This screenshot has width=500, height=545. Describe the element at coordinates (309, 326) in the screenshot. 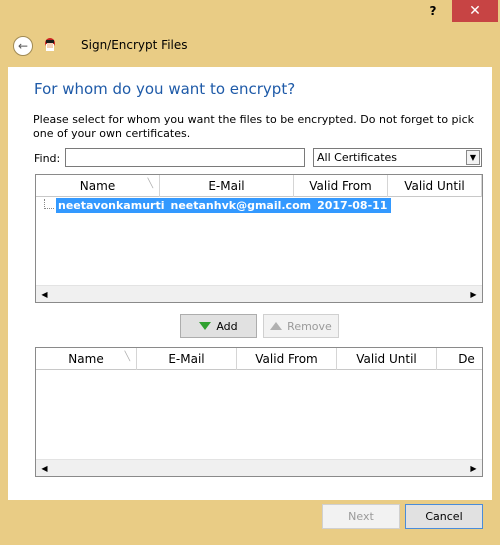

I see `remove-button-label: Remove` at that location.